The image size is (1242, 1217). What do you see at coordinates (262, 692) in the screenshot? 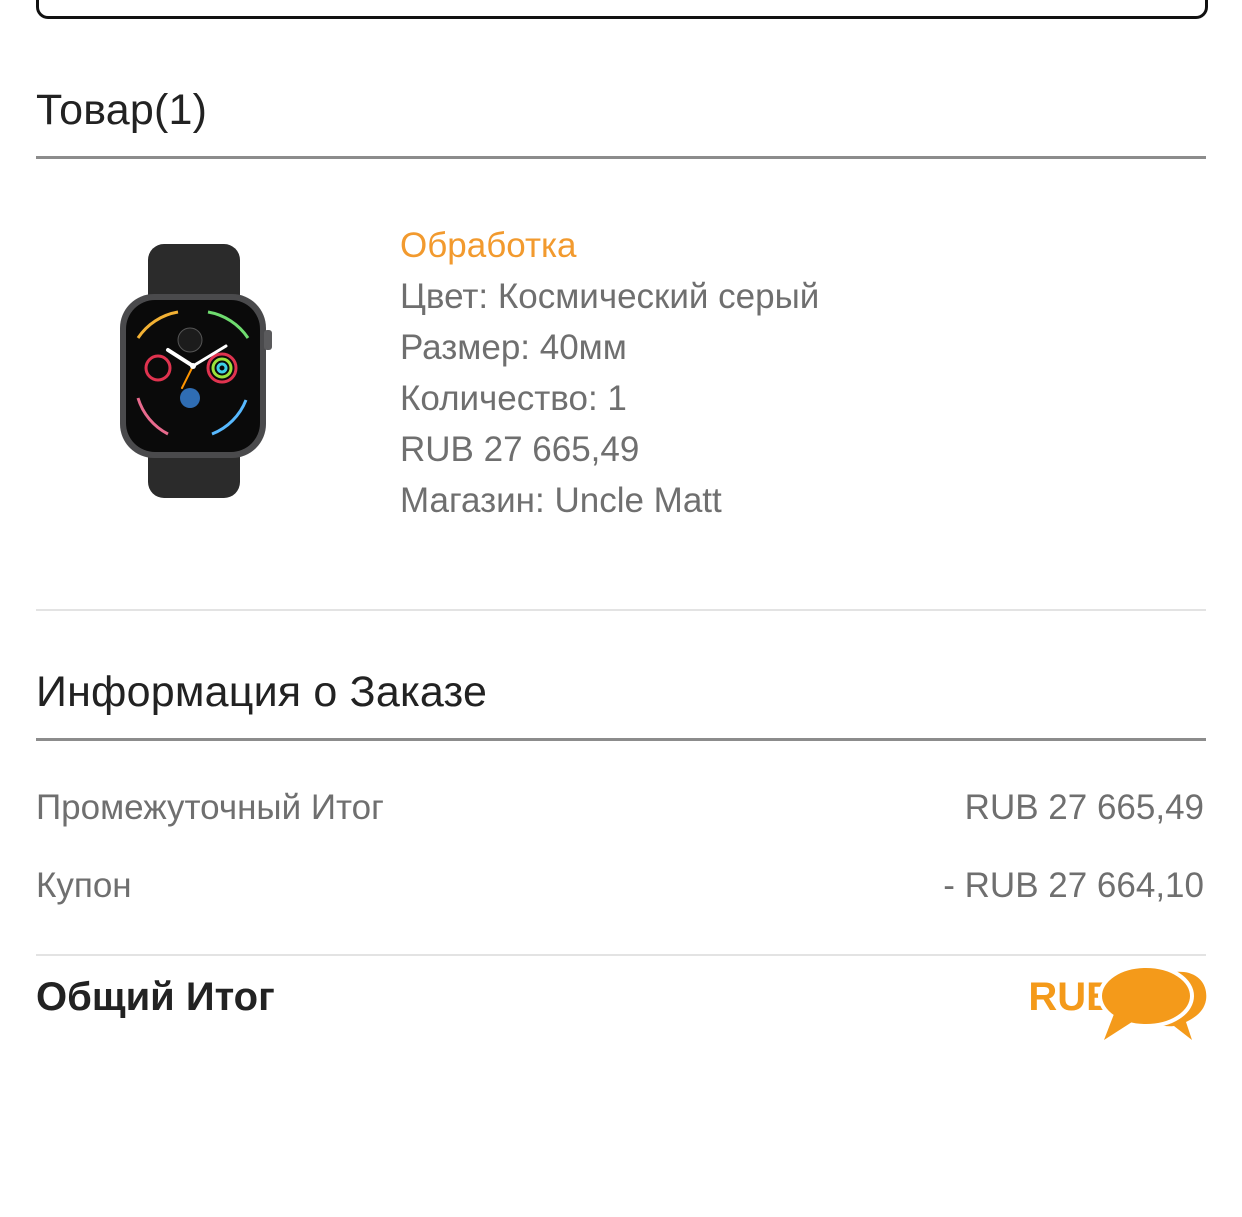
I see `order-info-title: Информация о Заказе` at bounding box center [262, 692].